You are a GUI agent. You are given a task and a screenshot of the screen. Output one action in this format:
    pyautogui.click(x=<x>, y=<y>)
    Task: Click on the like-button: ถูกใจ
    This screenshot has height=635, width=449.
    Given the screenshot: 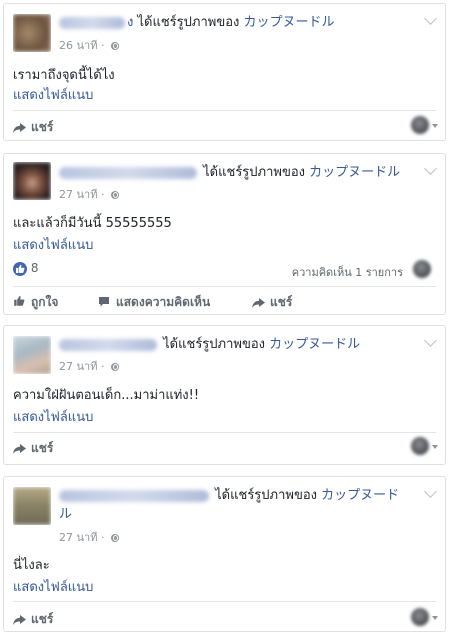 What is the action you would take?
    pyautogui.click(x=35, y=302)
    